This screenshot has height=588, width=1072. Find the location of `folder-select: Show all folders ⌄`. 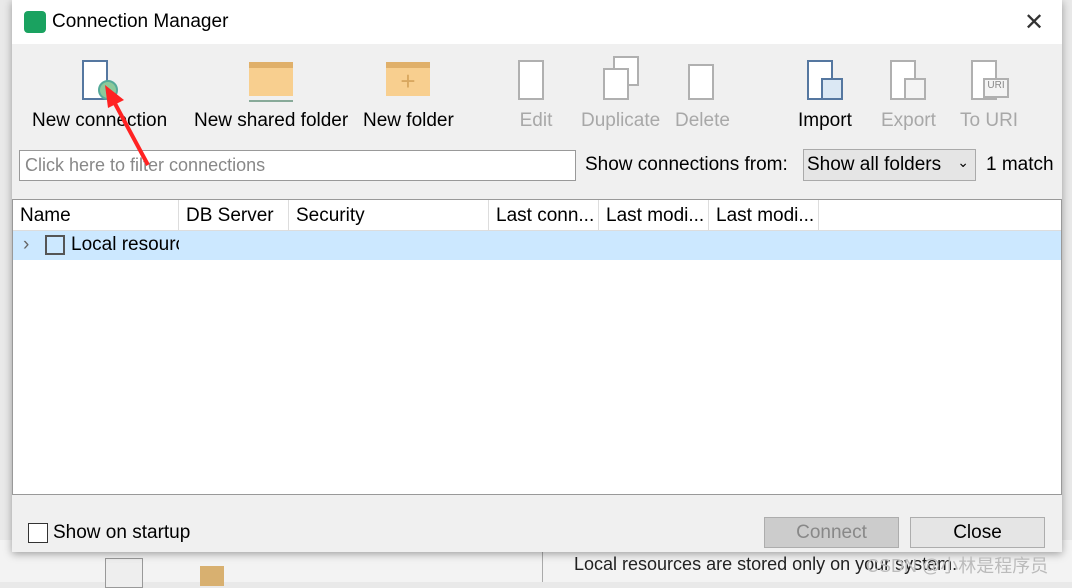

folder-select: Show all folders ⌄ is located at coordinates (889, 165).